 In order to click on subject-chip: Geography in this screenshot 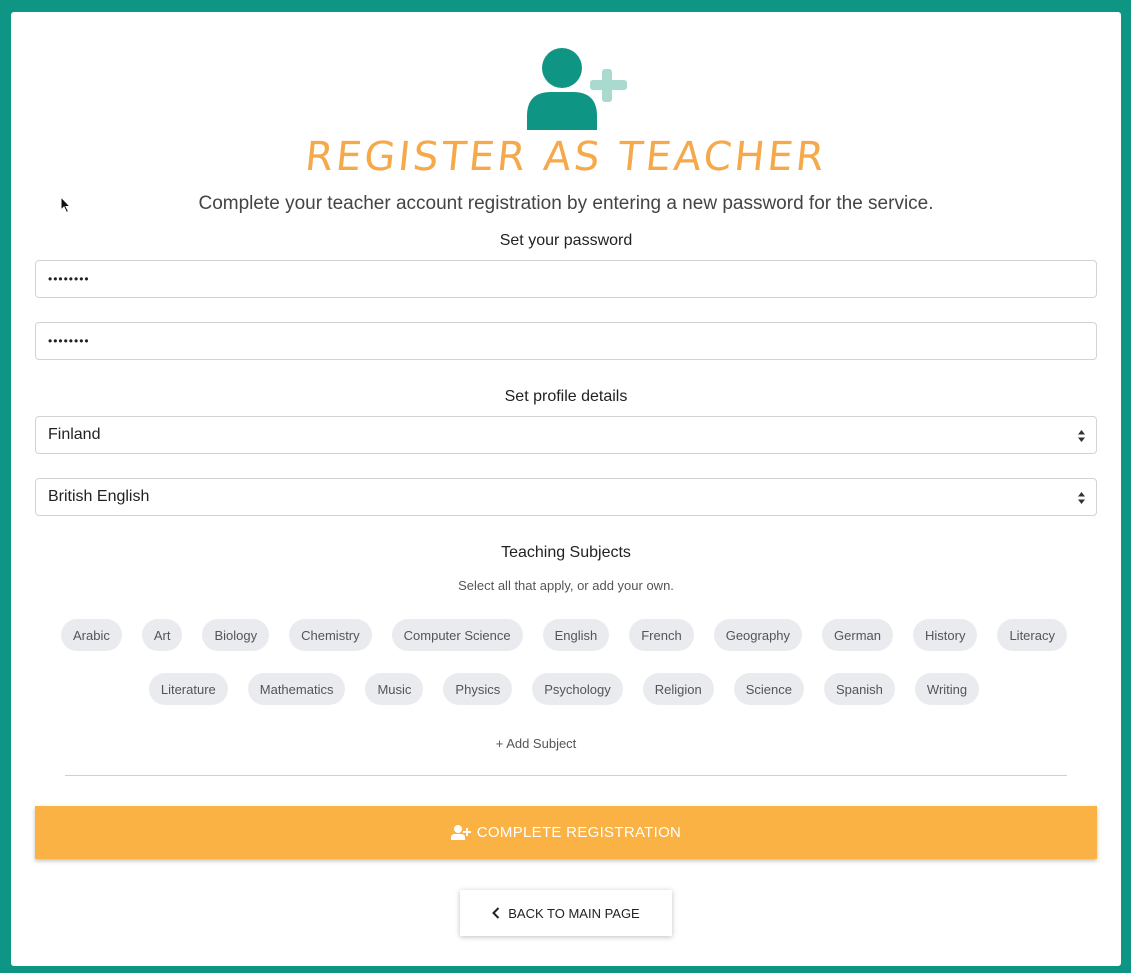, I will do `click(758, 635)`.